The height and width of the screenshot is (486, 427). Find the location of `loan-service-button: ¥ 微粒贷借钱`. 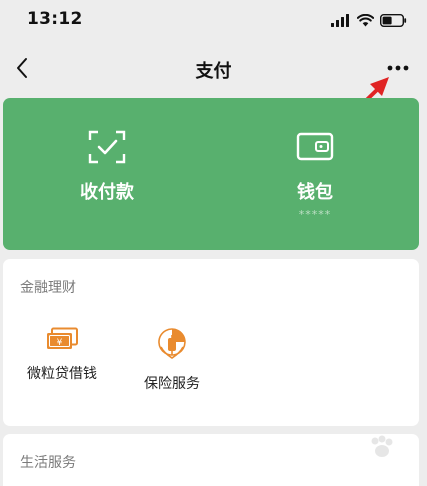

loan-service-button: ¥ 微粒贷借钱 is located at coordinates (62, 355).